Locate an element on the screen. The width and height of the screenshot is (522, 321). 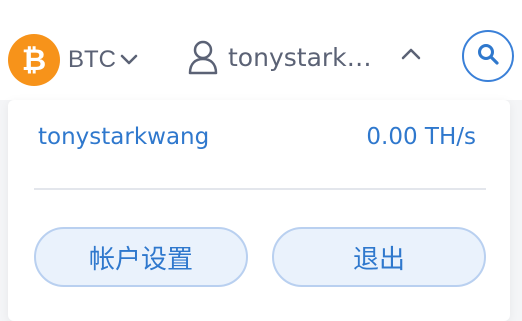
coin-selector: ₿ BTC is located at coordinates (73, 60).